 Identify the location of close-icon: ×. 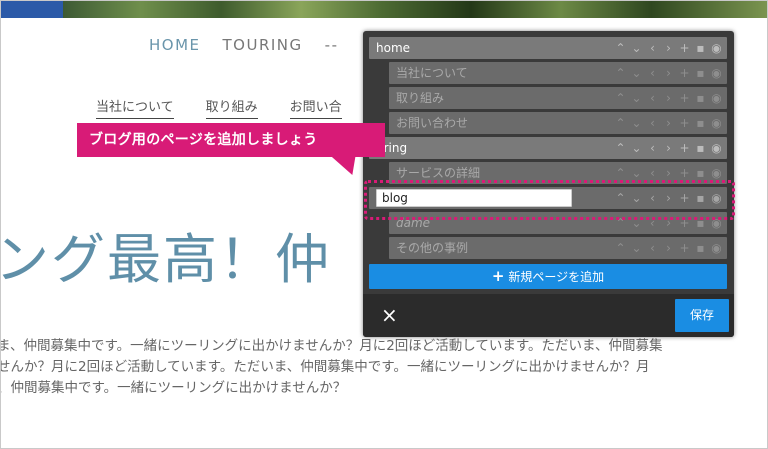
(389, 315).